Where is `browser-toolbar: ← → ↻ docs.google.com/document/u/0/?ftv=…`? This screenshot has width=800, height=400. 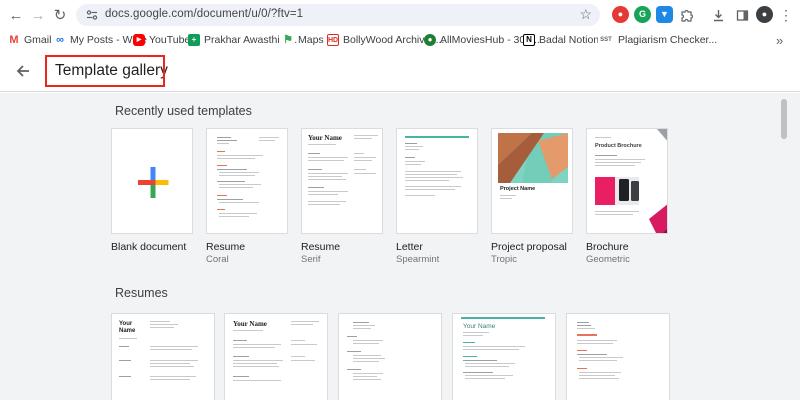 browser-toolbar: ← → ↻ docs.google.com/document/u/0/?ftv=… is located at coordinates (400, 15).